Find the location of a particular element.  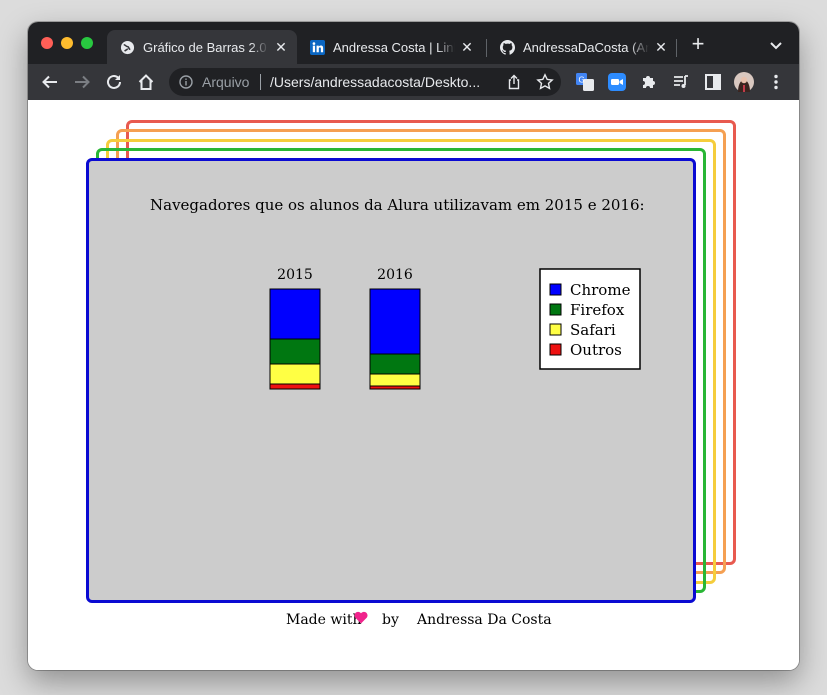

address-separator is located at coordinates (260, 82).